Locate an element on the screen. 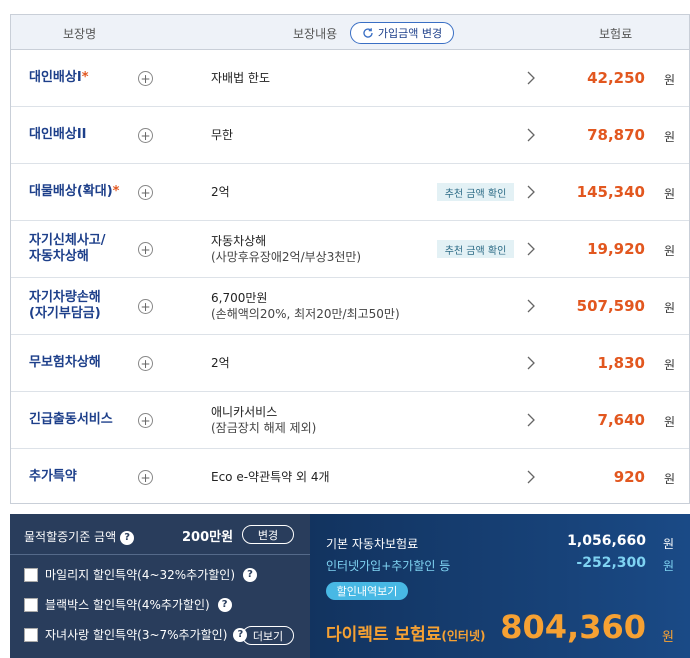  base-premium-label: 기본 자동차보험료 is located at coordinates (372, 544).